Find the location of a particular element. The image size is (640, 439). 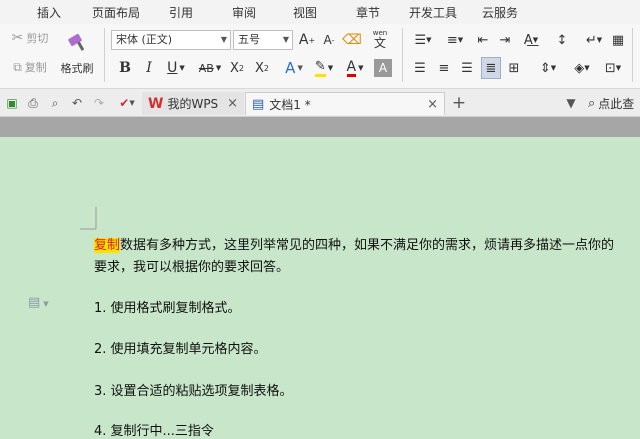

ribbon-tab-bar: 插入 页面布局 引用 审阅 视图 章节 开发工具 云服务 is located at coordinates (320, 12).